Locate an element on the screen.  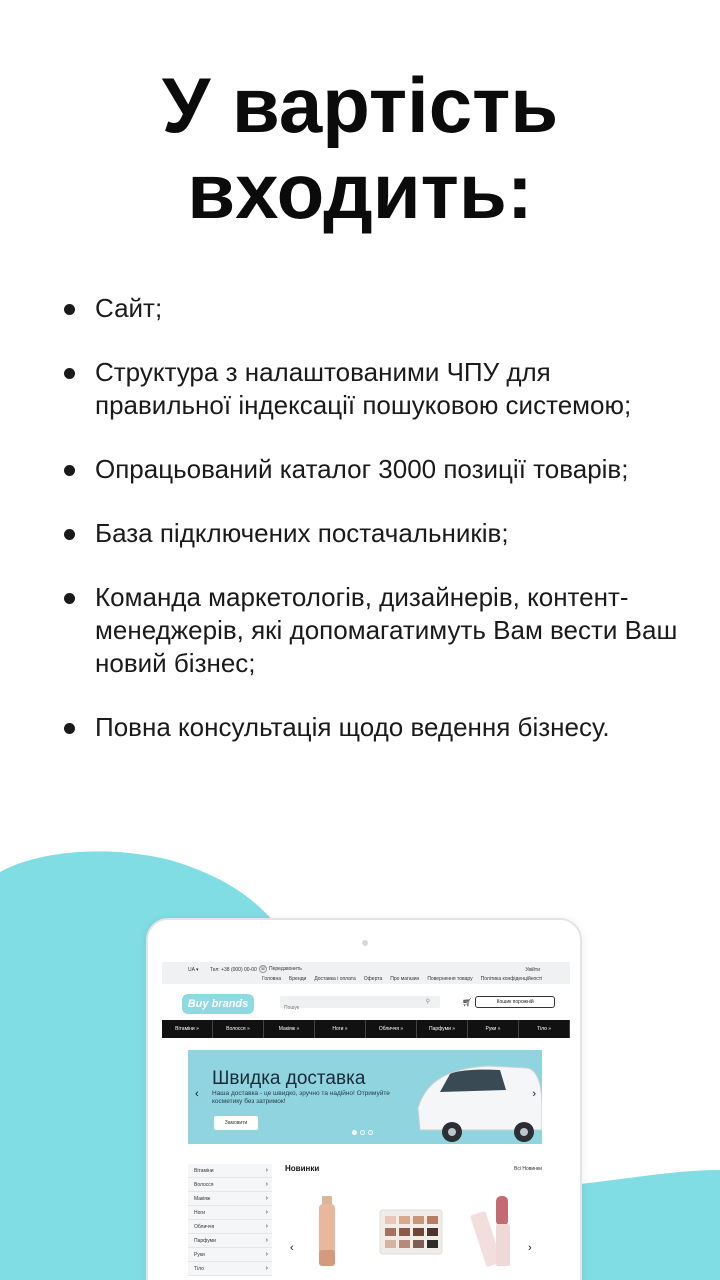
title-line-2: входить: is located at coordinates (360, 191).